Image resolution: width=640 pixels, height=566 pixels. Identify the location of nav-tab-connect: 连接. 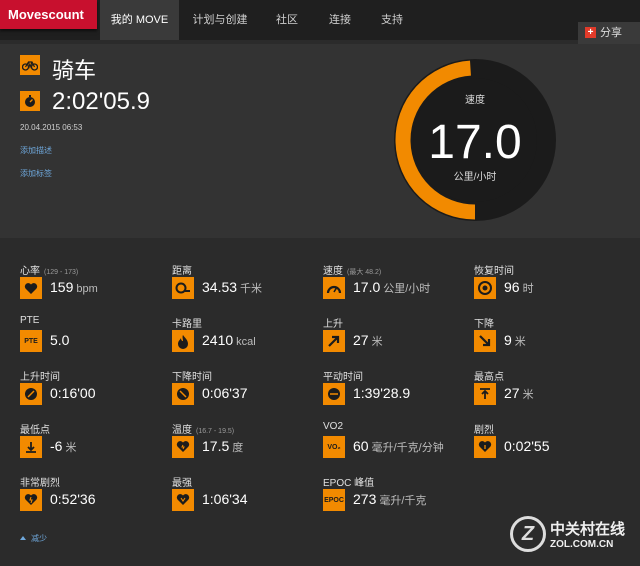
(340, 20).